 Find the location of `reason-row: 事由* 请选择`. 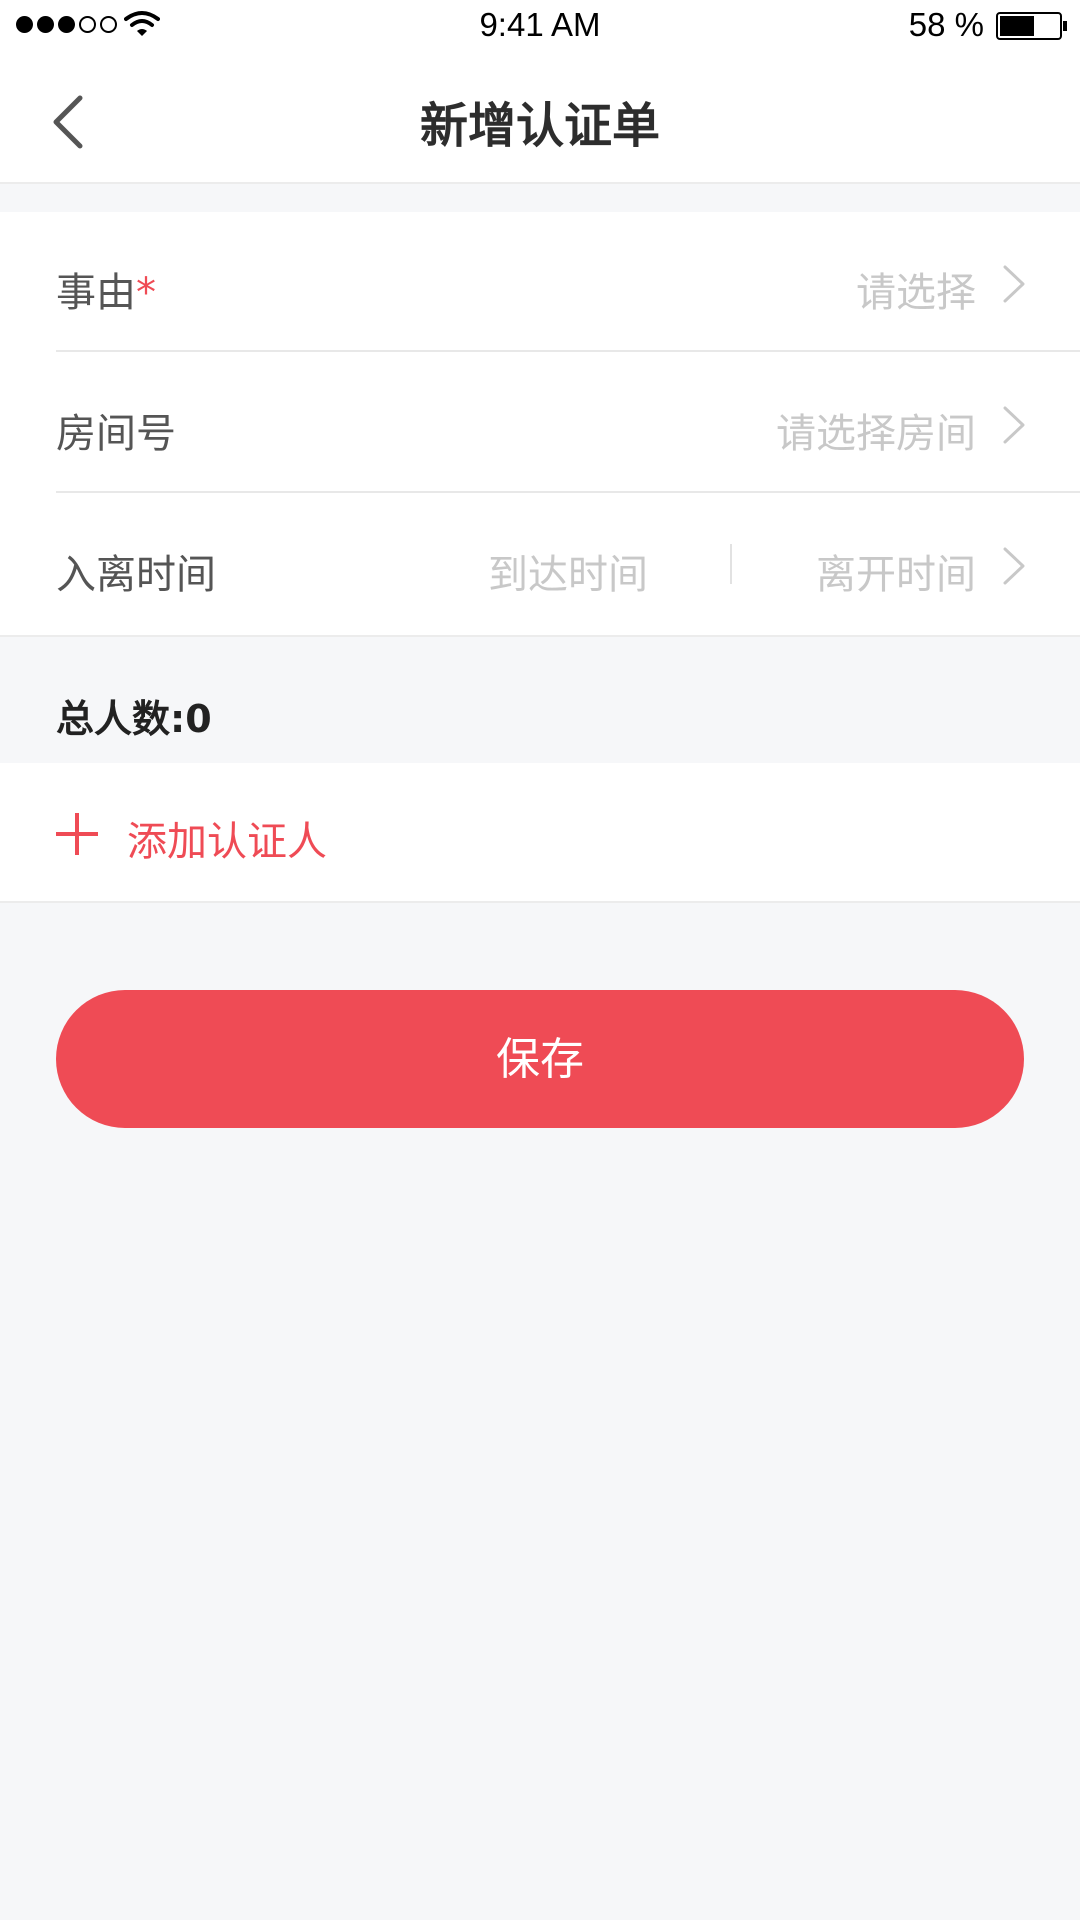

reason-row: 事由* 请选择 is located at coordinates (540, 282).